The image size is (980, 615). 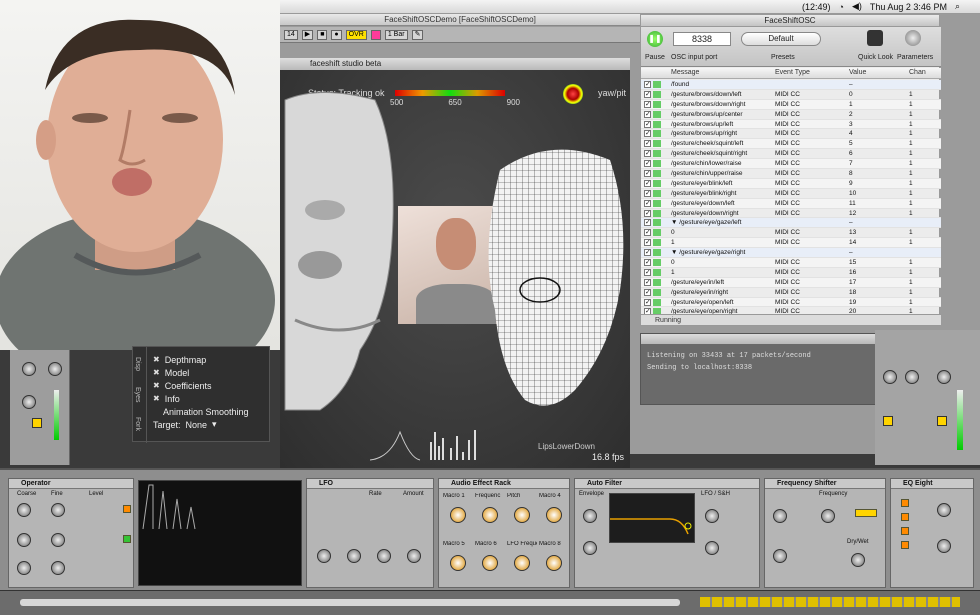 I want to click on option-coefficients: ✖ Coefficients, so click(x=201, y=385).